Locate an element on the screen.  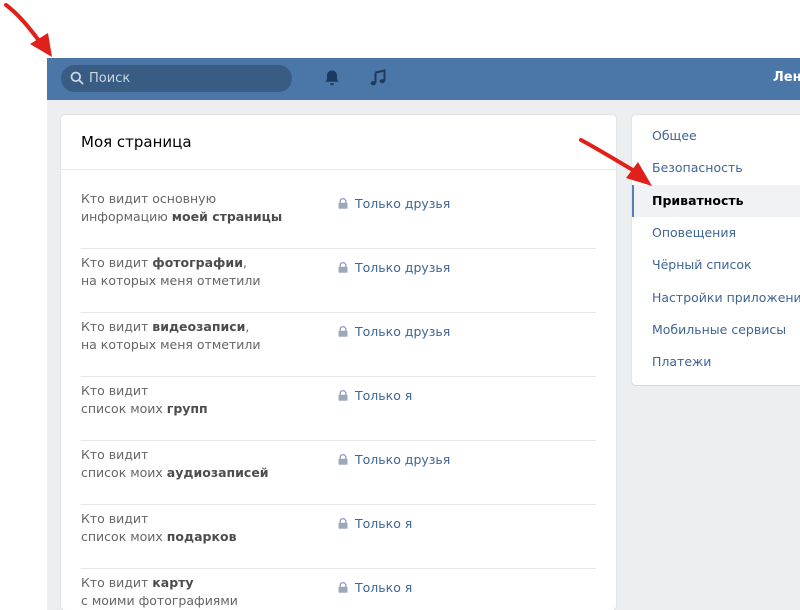
row-label: Кто видит список моих групп is located at coordinates (144, 399).